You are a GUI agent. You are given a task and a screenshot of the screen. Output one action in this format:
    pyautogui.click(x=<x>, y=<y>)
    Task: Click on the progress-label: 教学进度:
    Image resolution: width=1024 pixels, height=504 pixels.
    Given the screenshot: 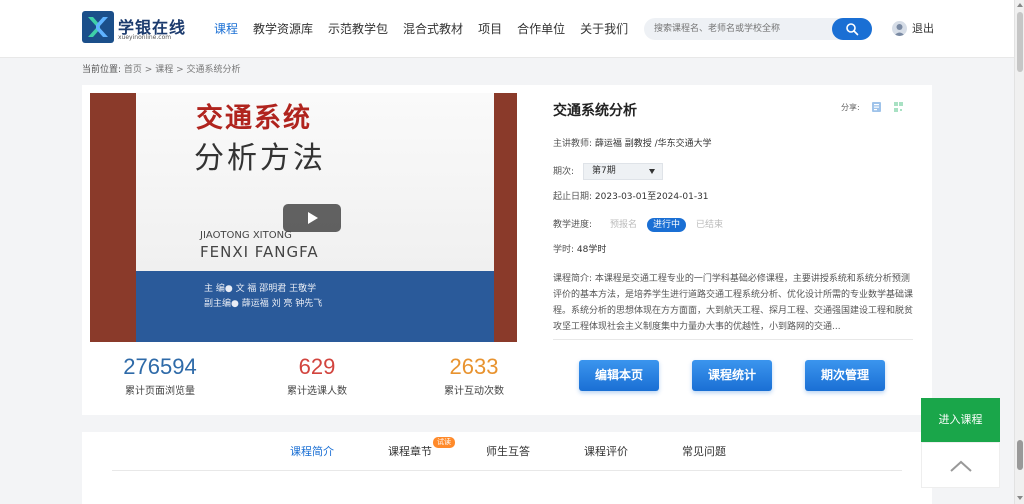 What is the action you would take?
    pyautogui.click(x=573, y=225)
    